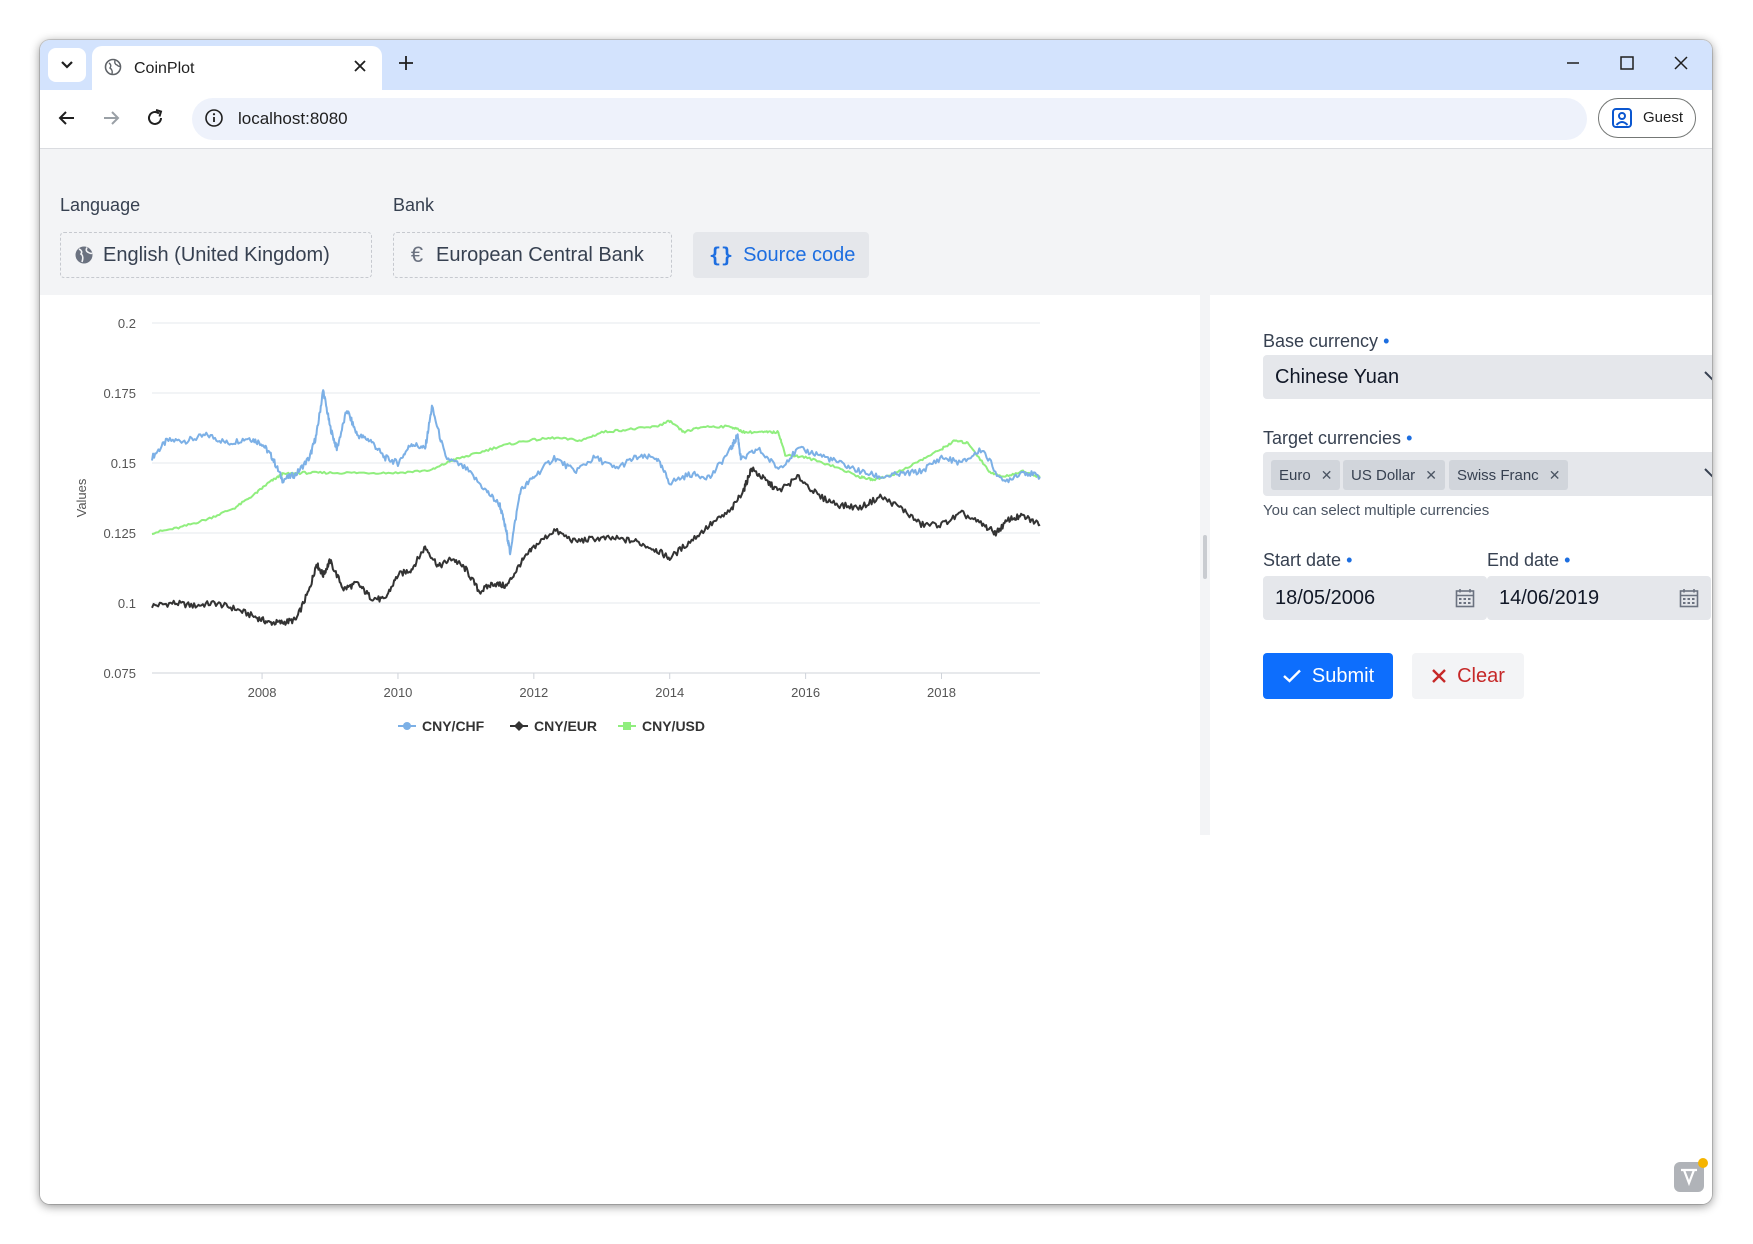 The height and width of the screenshot is (1244, 1753). What do you see at coordinates (360, 68) in the screenshot?
I see `close-icon` at bounding box center [360, 68].